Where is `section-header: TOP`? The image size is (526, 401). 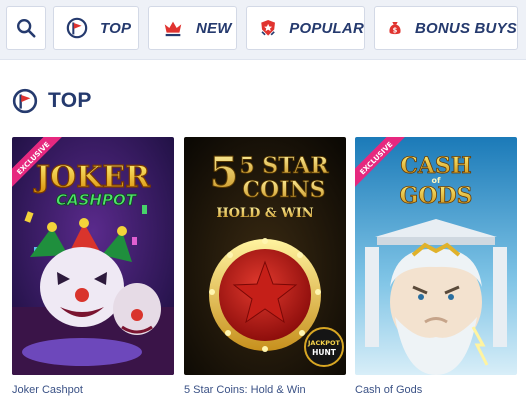 section-header: TOP is located at coordinates (52, 101).